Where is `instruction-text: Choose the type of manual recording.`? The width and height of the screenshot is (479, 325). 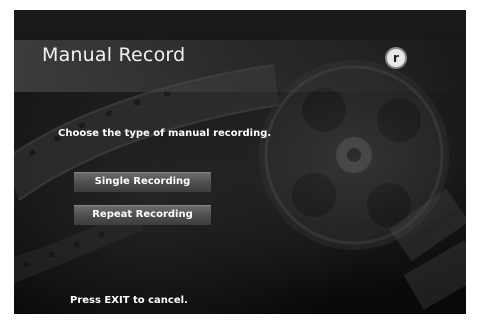 instruction-text: Choose the type of manual recording. is located at coordinates (165, 133).